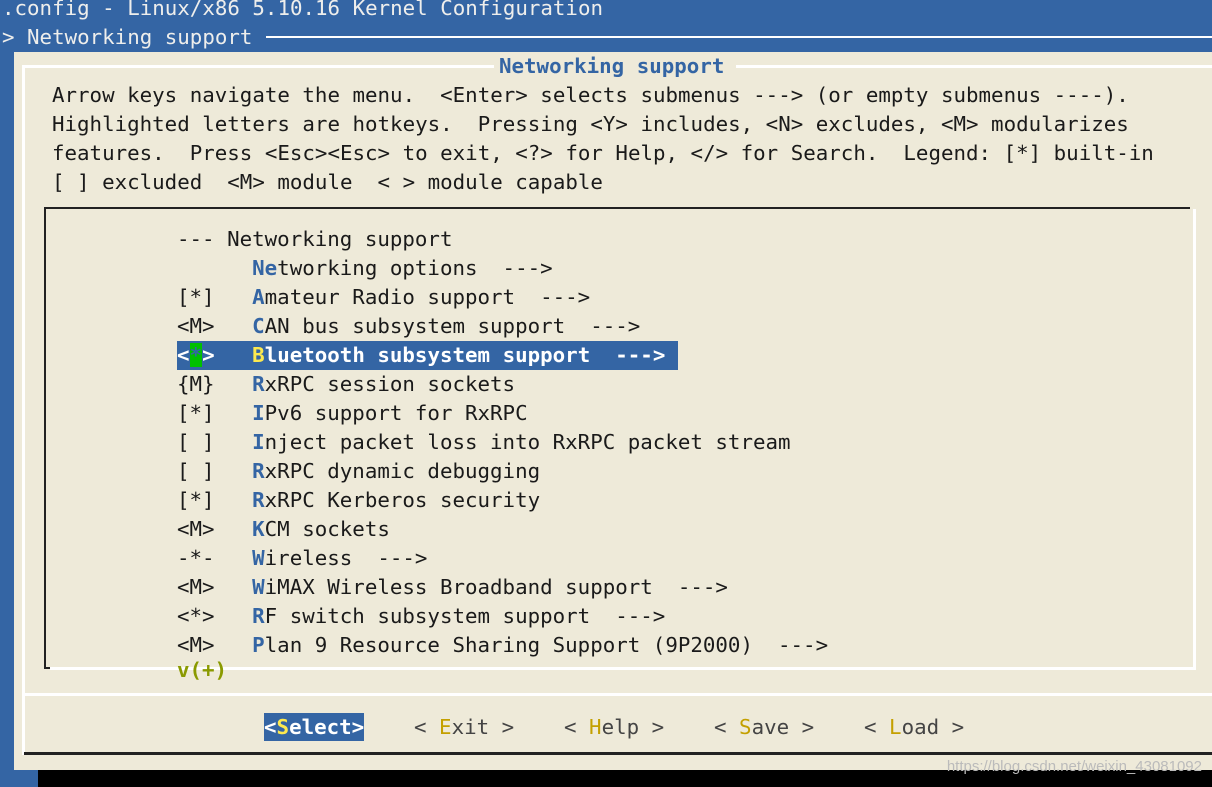 The width and height of the screenshot is (1212, 787). Describe the element at coordinates (196, 558) in the screenshot. I see `menu-item-state: -*-` at that location.